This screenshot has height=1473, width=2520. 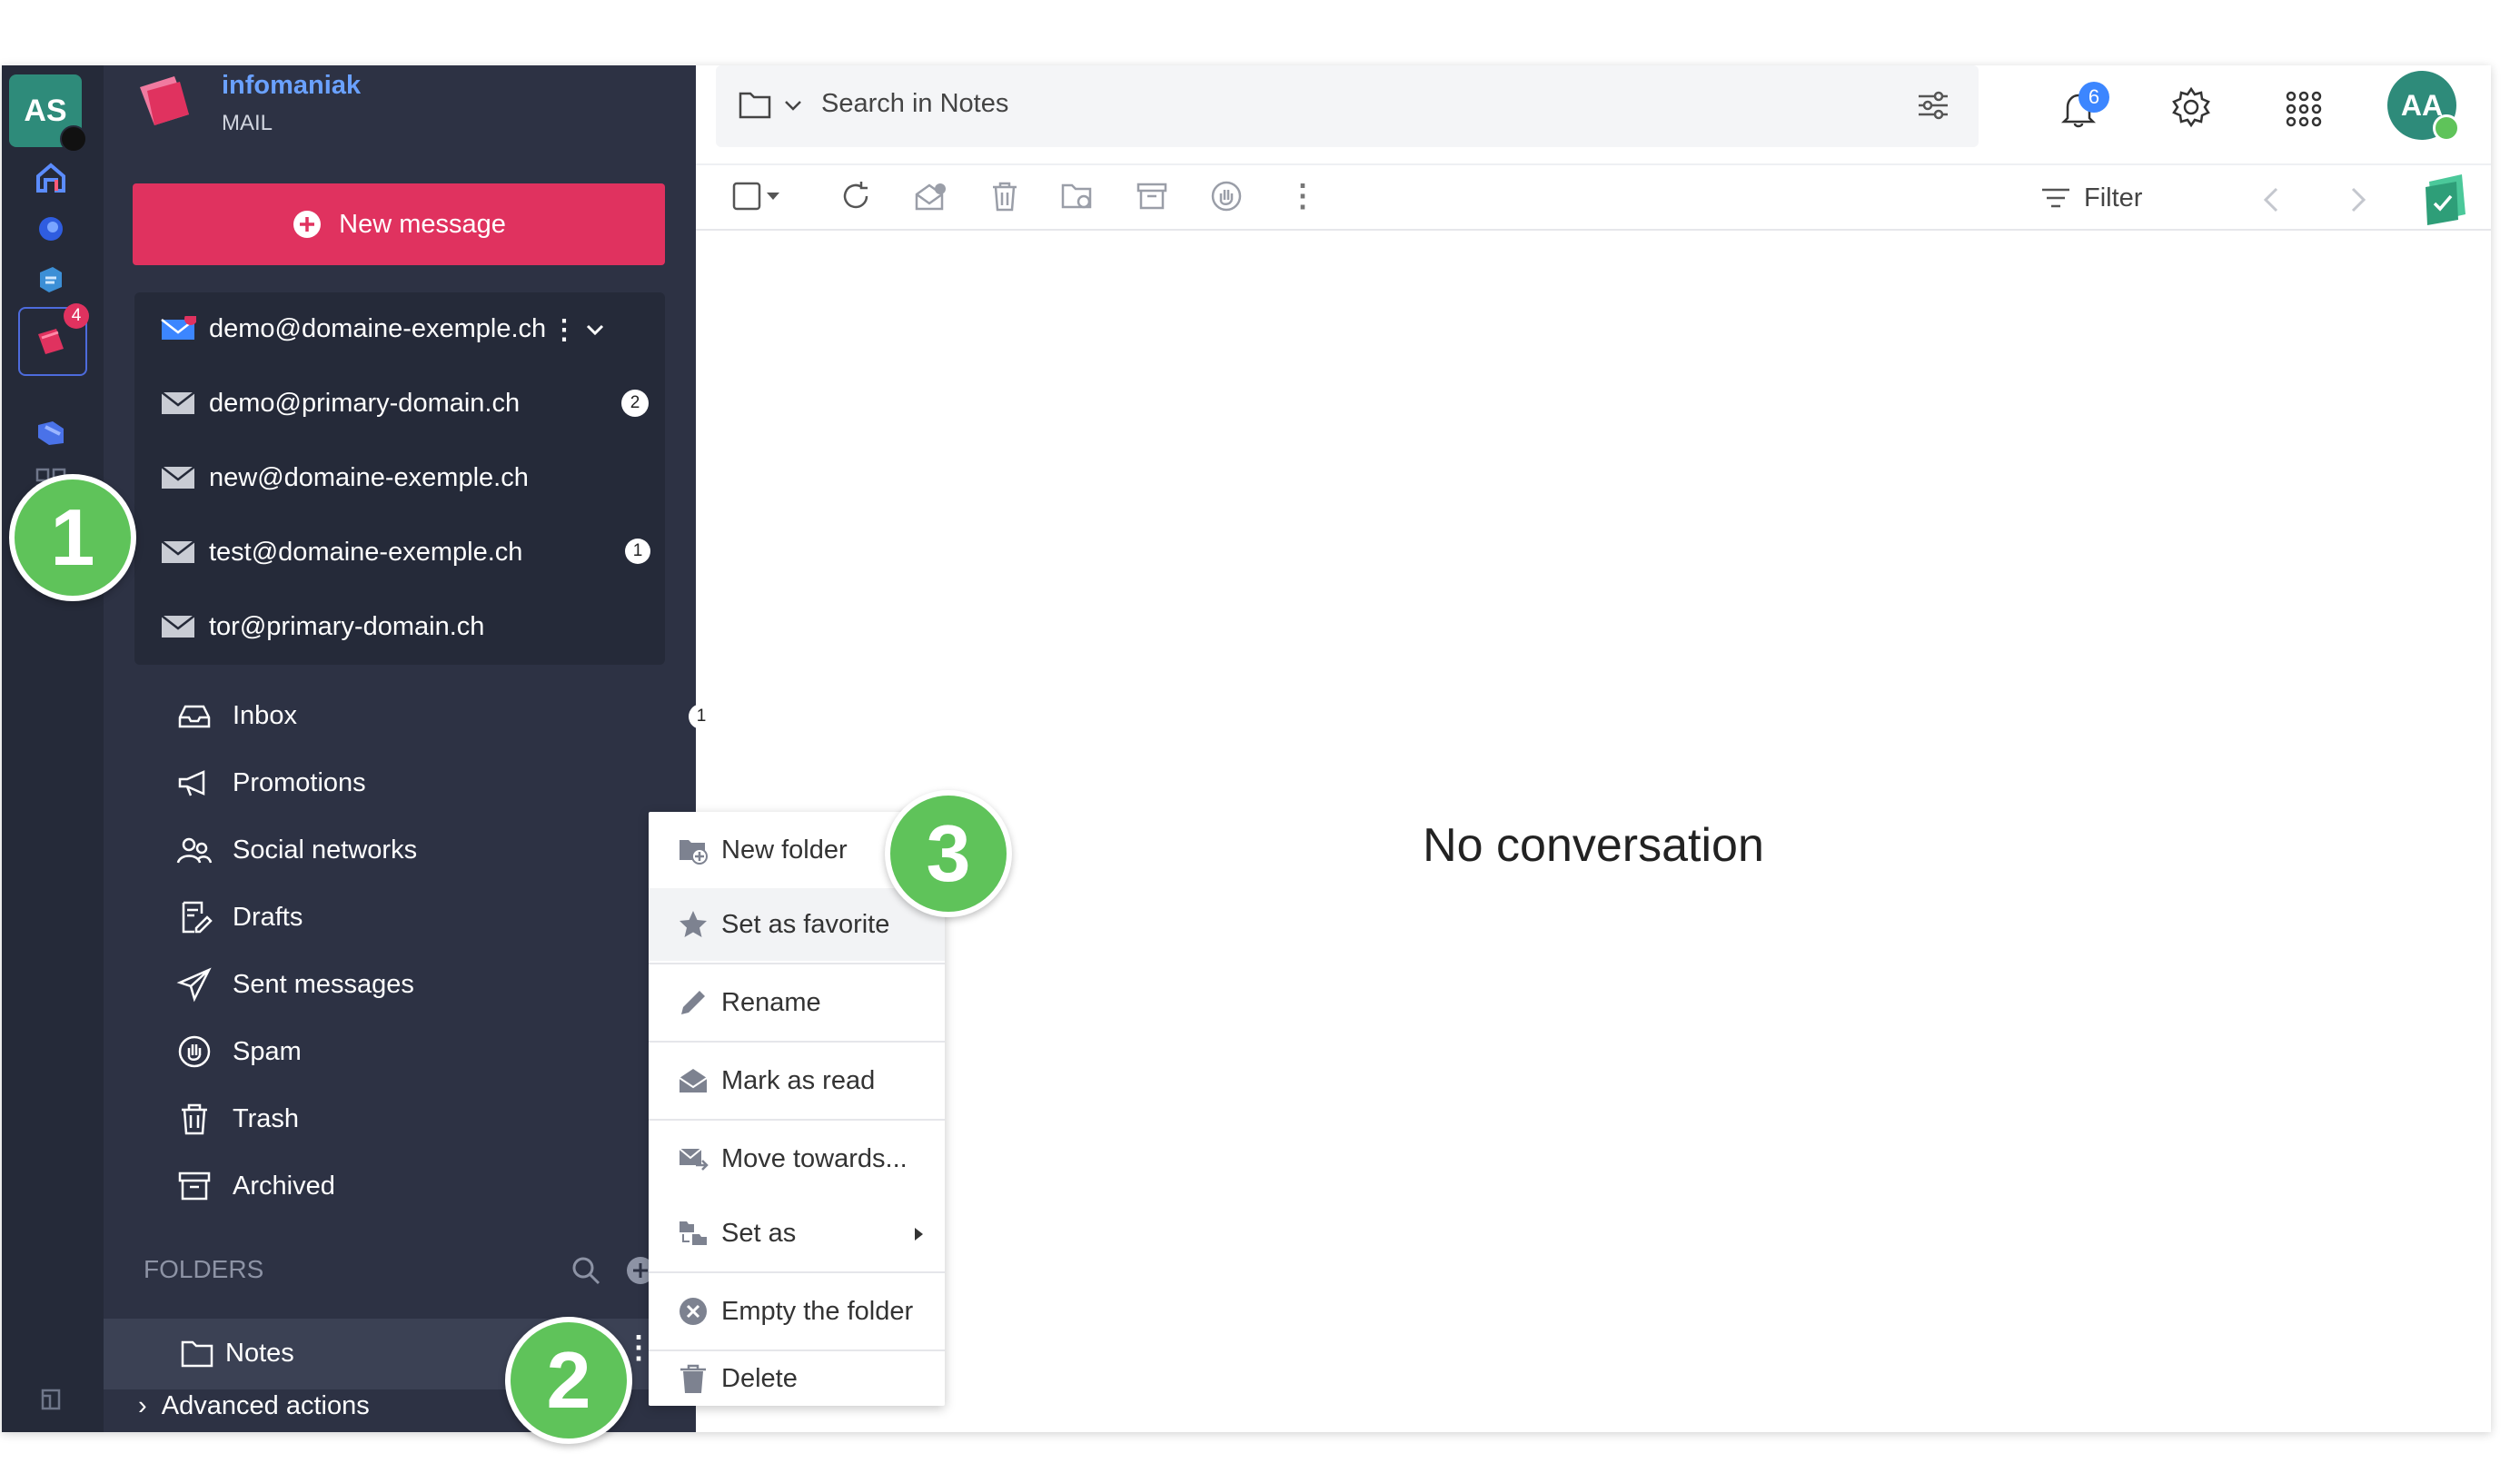 What do you see at coordinates (430, 1186) in the screenshot?
I see `folder-archived: Archived` at bounding box center [430, 1186].